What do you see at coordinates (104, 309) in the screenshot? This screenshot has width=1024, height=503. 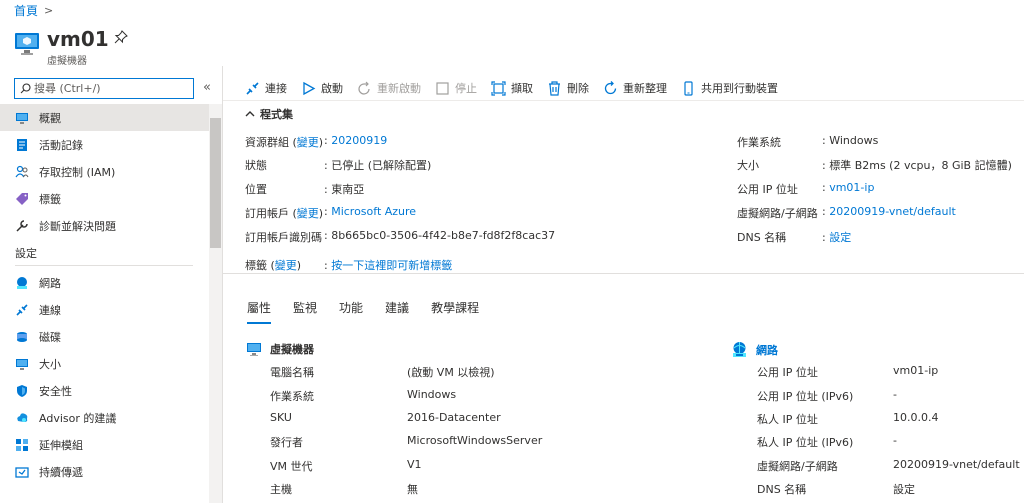 I see `sidebar-item-connect: 連線` at bounding box center [104, 309].